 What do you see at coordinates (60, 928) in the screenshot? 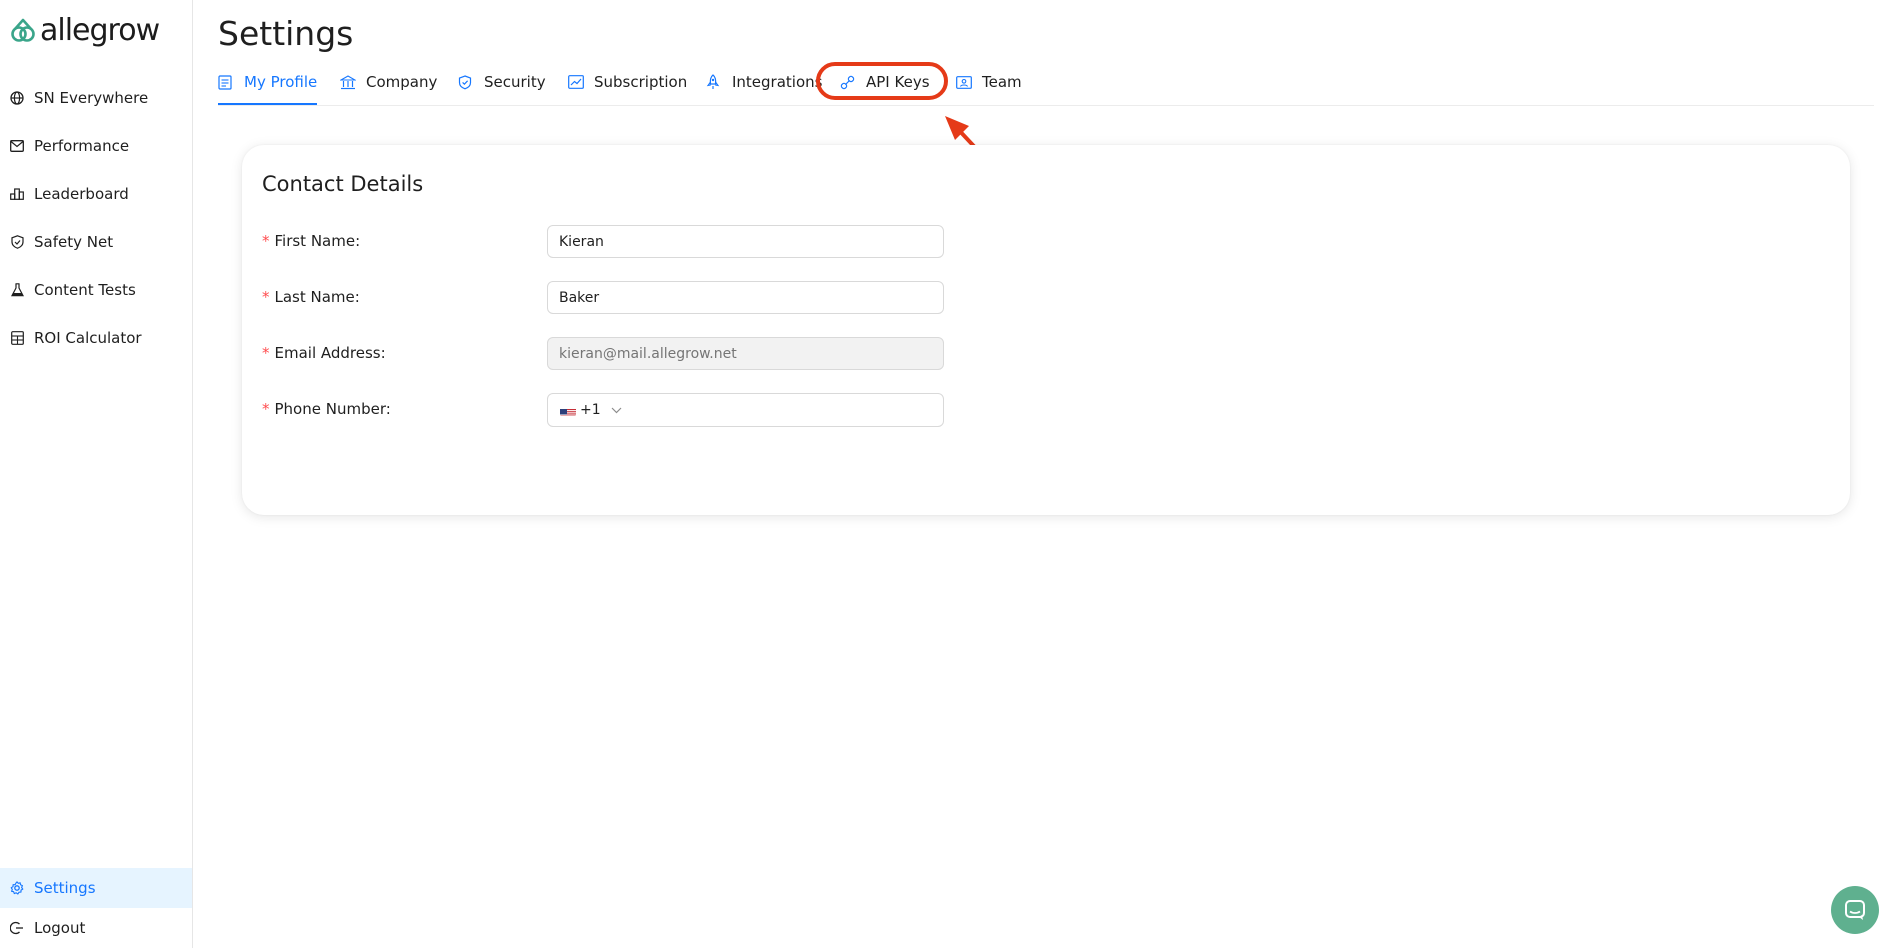
I see `sidebar-item-label: Logout` at bounding box center [60, 928].